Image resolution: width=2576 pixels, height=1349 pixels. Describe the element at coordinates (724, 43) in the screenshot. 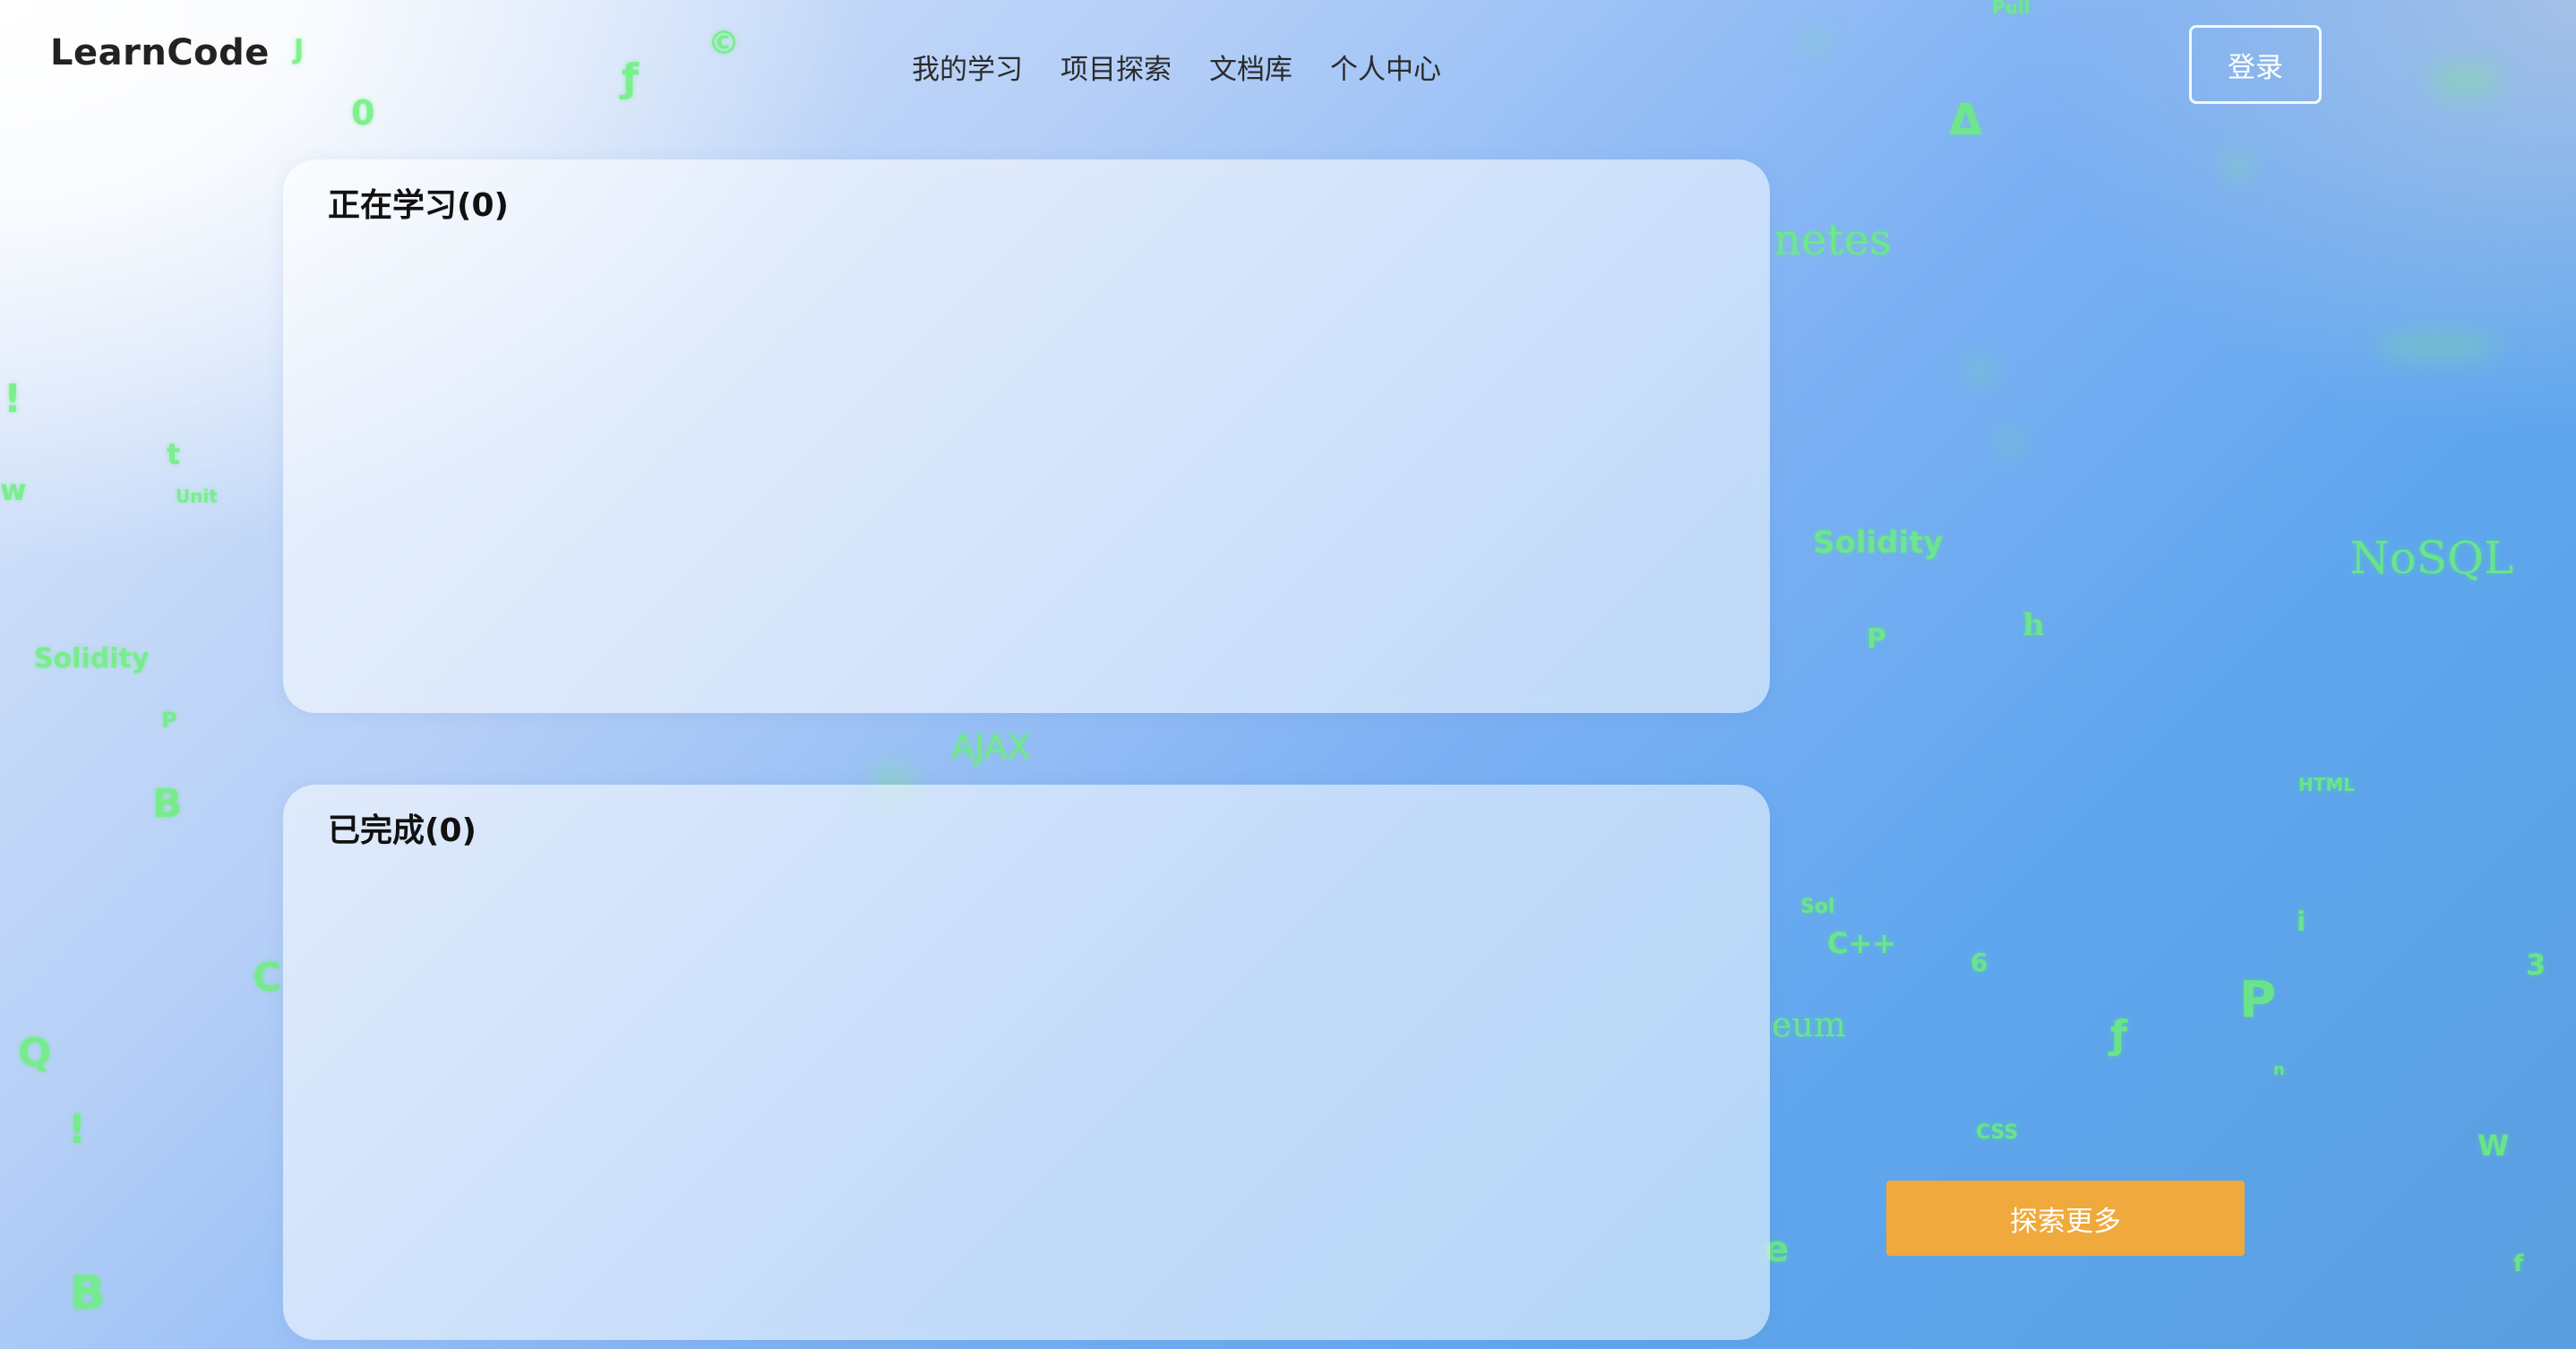

I see `bg-glyph: ©` at that location.